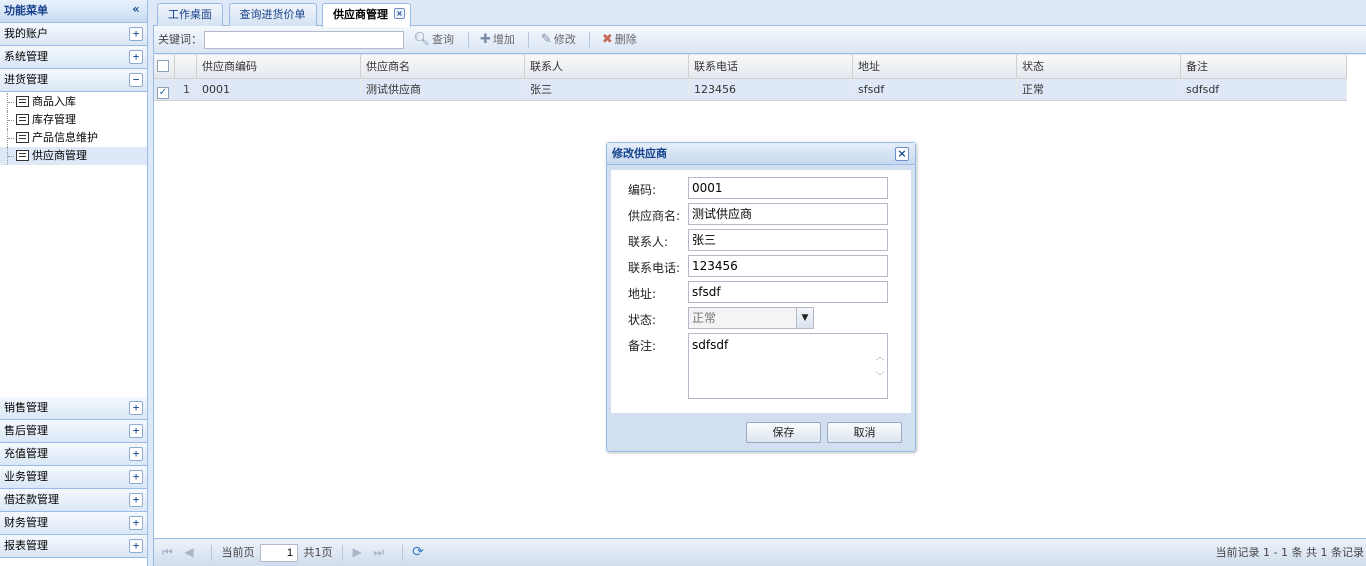 This screenshot has height=566, width=1366. What do you see at coordinates (788, 188) in the screenshot?
I see `code-field: 0001` at bounding box center [788, 188].